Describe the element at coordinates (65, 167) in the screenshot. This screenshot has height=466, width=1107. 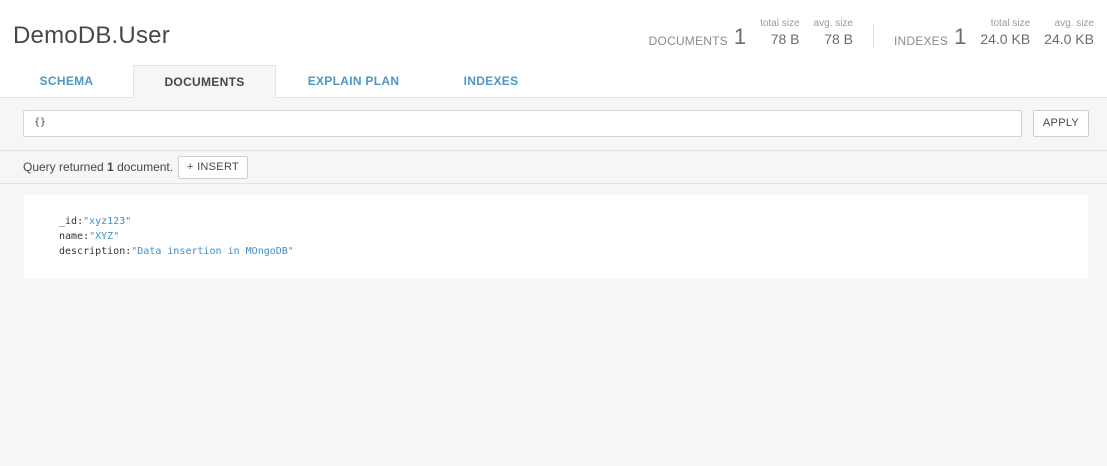
I see `result-prefix: Query returned` at that location.